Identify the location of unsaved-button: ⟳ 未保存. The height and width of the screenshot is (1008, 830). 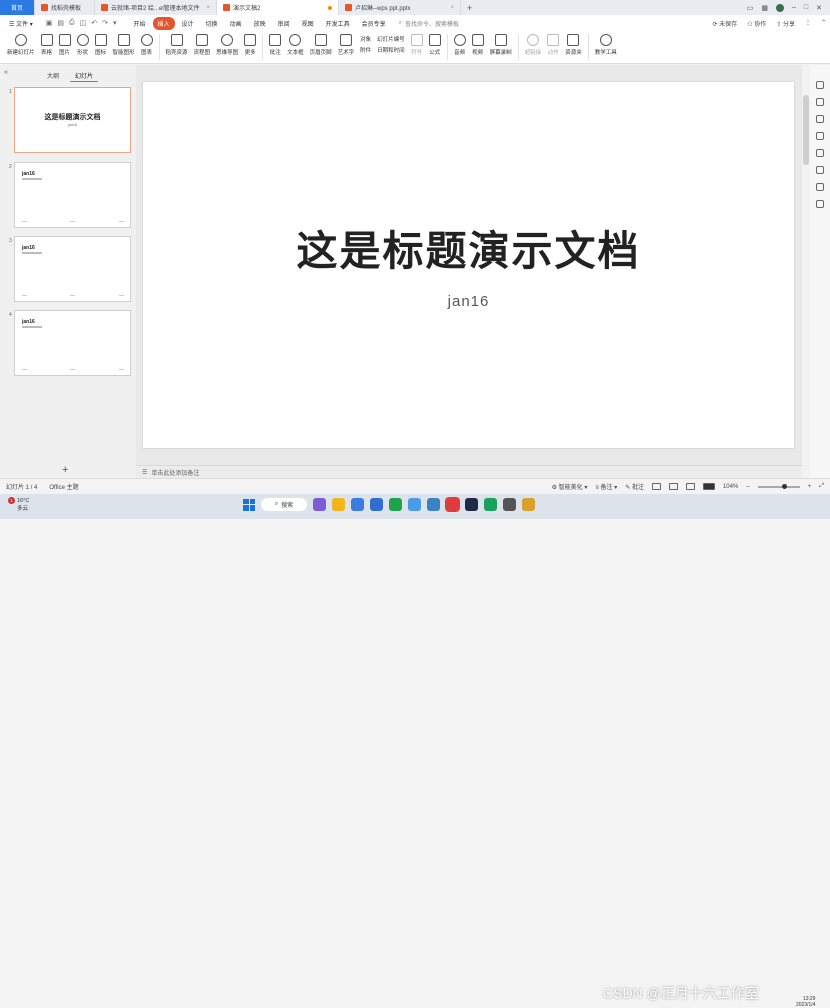
(724, 23).